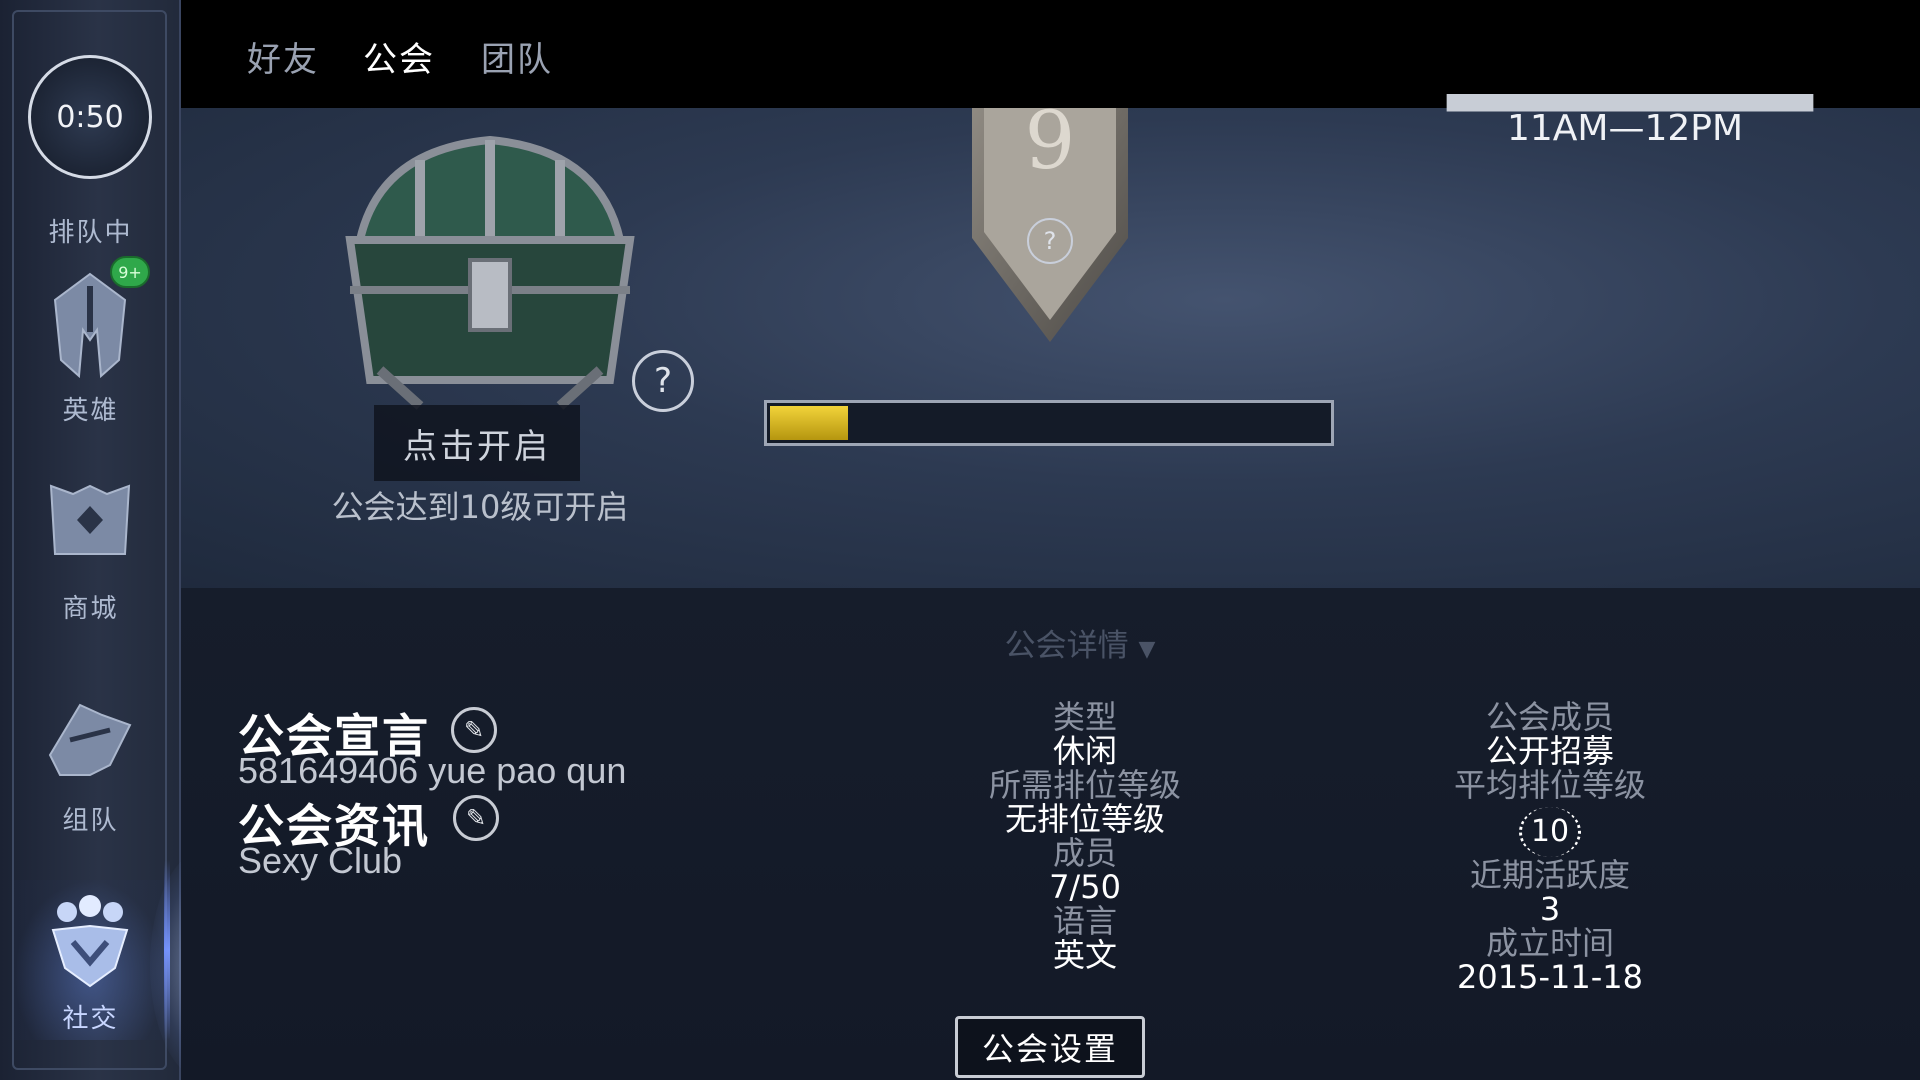  I want to click on activity-label: 近期活跃度, so click(1549, 875).